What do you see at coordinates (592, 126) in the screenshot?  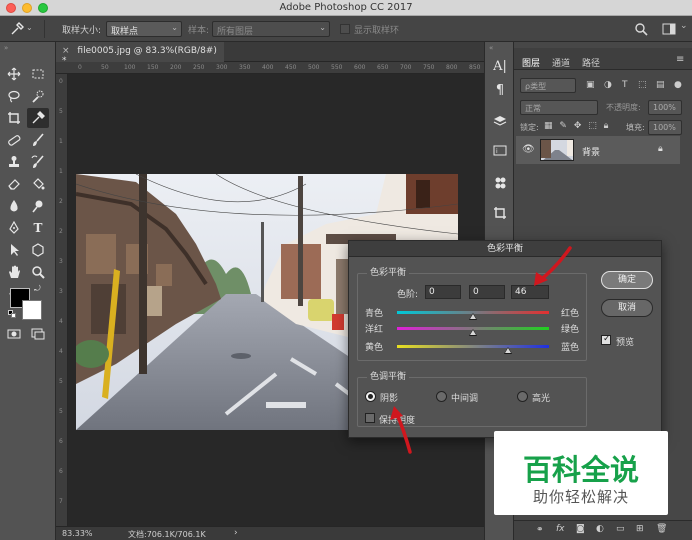 I see `lock-artboard-icon: ⬚` at bounding box center [592, 126].